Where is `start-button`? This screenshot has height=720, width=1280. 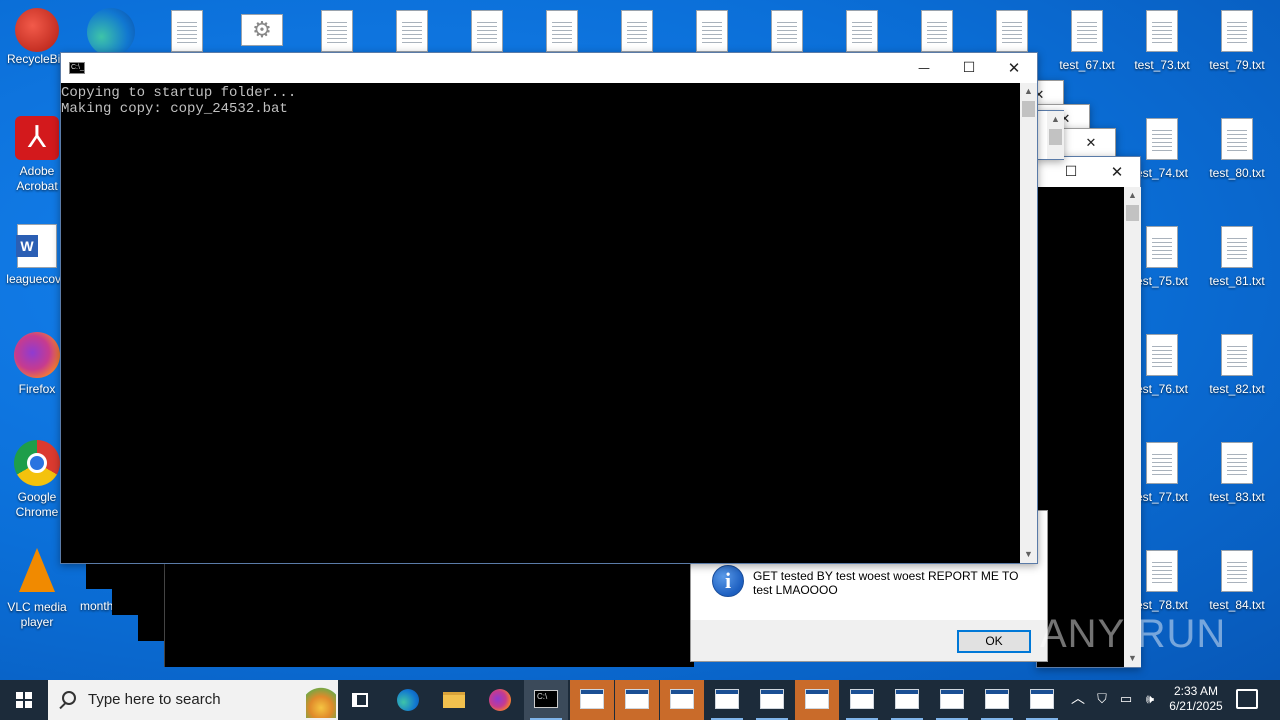 start-button is located at coordinates (24, 700).